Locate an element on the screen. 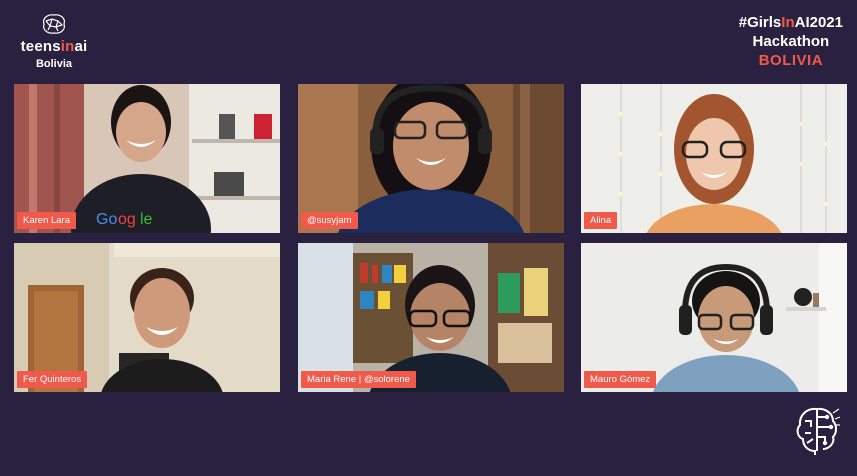  video-tile-fer-quinteros: Fer Quinteros is located at coordinates (147, 317).